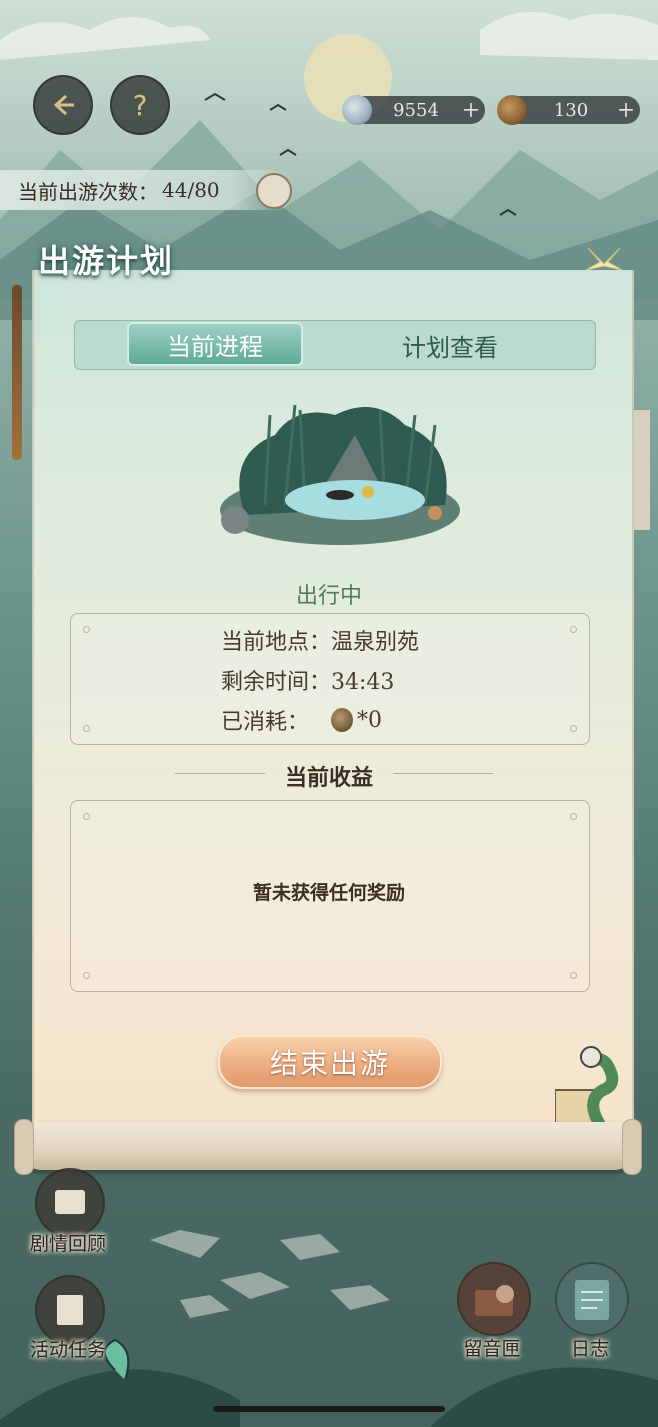  I want to click on currency-spiral-value: 9554, so click(416, 110).